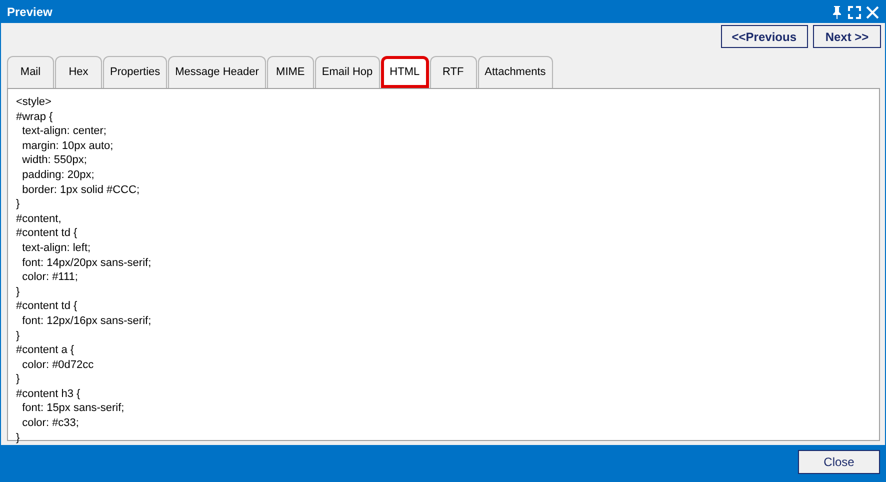 The height and width of the screenshot is (482, 886). What do you see at coordinates (290, 72) in the screenshot?
I see `tab: MIME` at bounding box center [290, 72].